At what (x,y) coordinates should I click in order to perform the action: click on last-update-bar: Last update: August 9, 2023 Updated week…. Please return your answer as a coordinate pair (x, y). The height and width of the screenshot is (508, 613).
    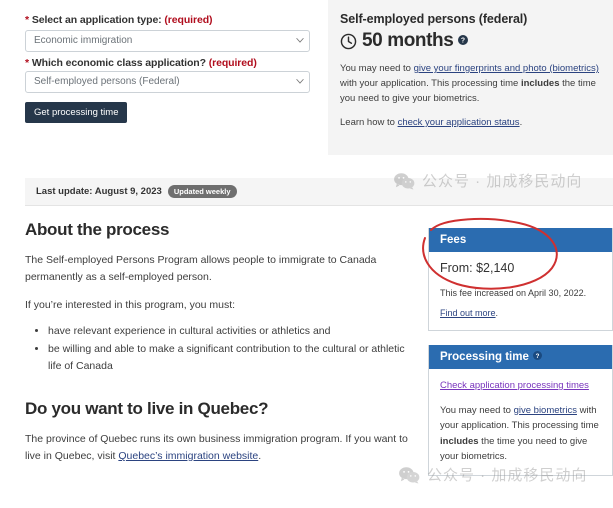
    Looking at the image, I should click on (319, 192).